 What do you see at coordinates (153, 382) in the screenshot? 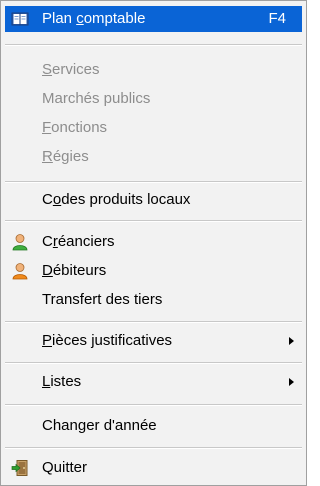
I see `menu-item-listes: Listes` at bounding box center [153, 382].